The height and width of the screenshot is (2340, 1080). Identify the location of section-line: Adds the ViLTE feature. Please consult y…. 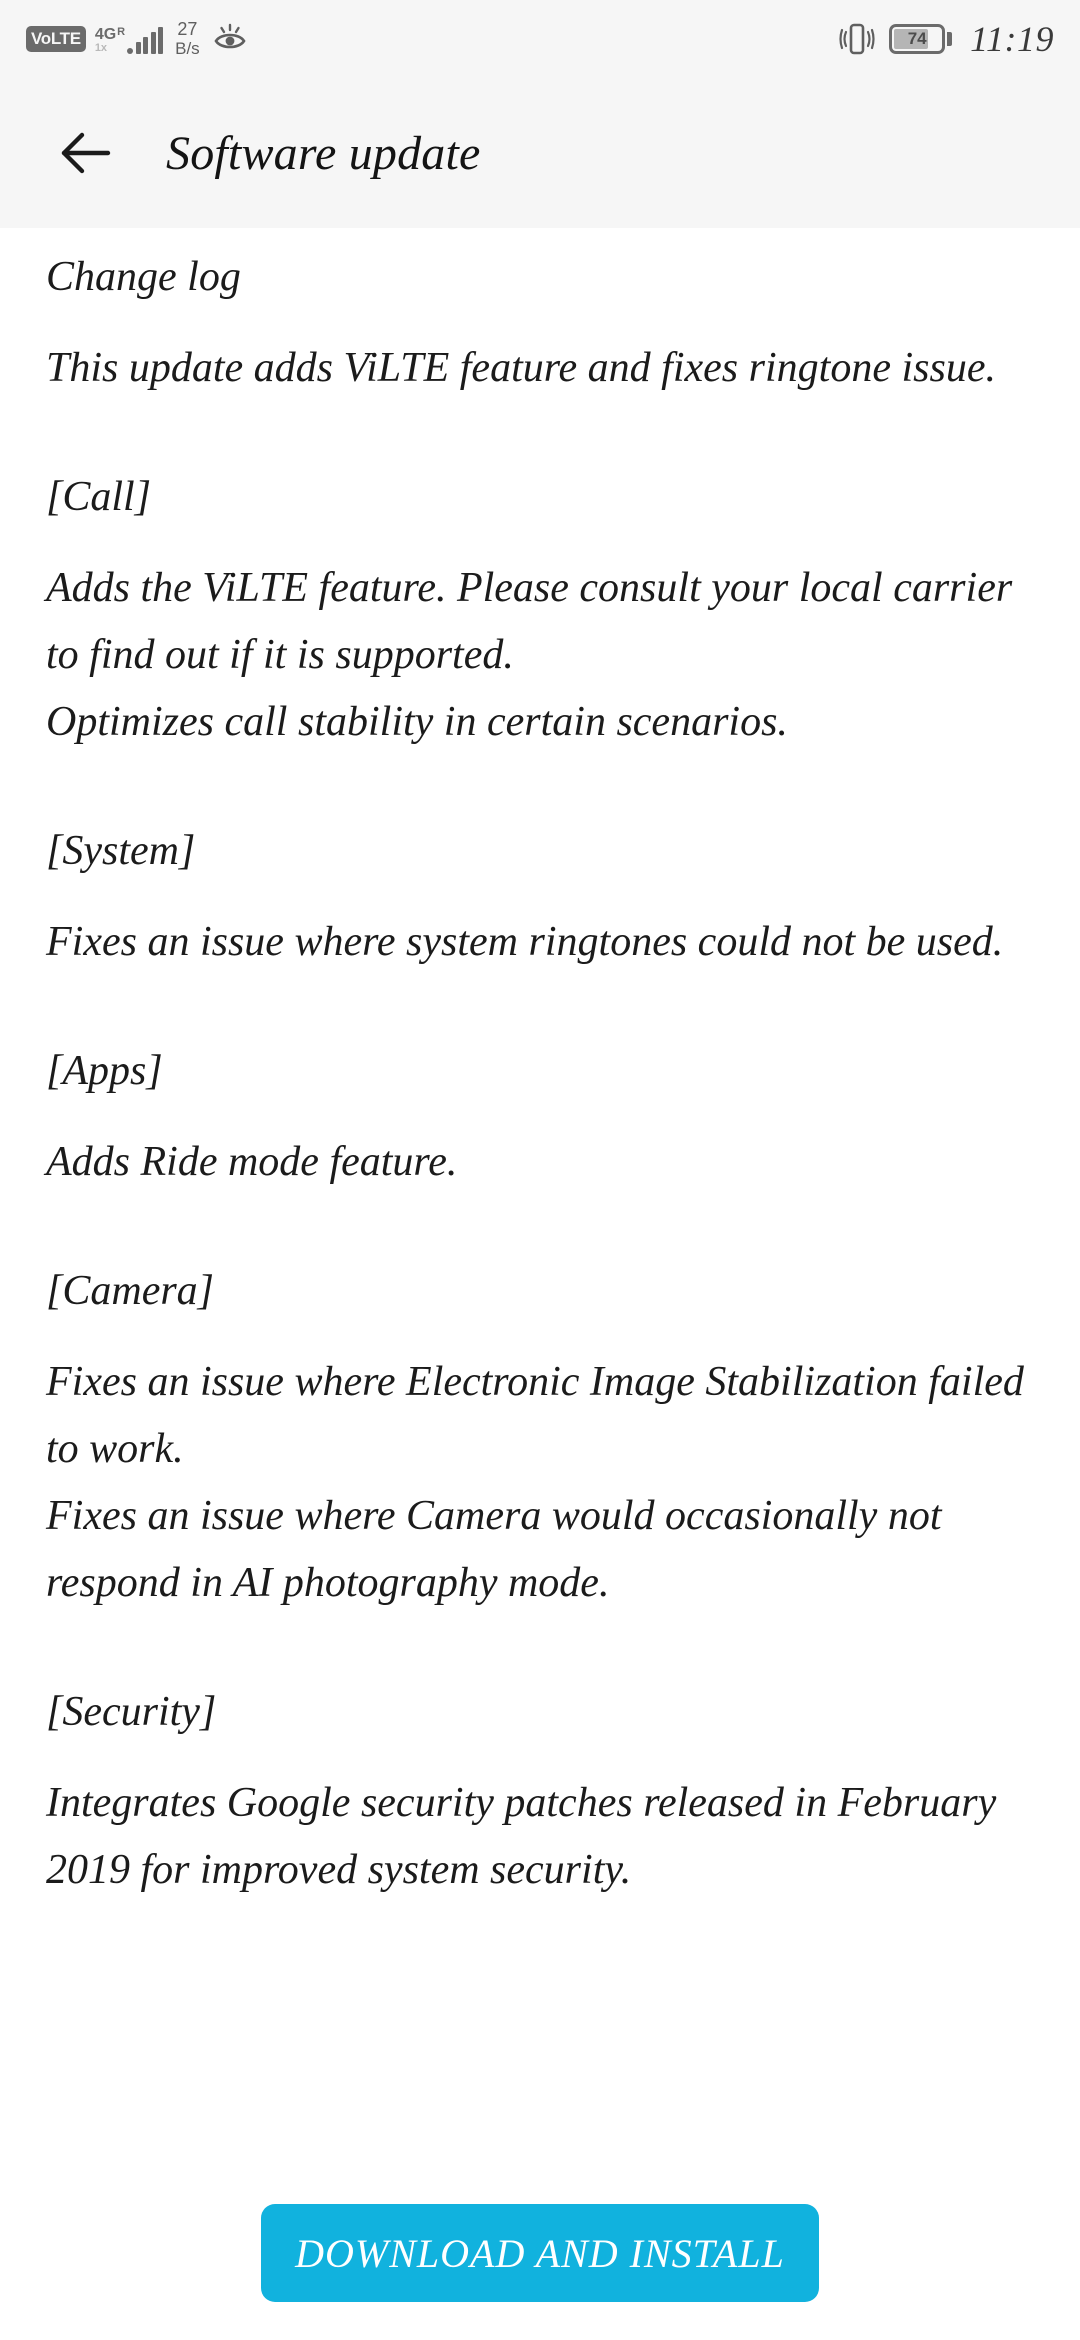
(529, 622).